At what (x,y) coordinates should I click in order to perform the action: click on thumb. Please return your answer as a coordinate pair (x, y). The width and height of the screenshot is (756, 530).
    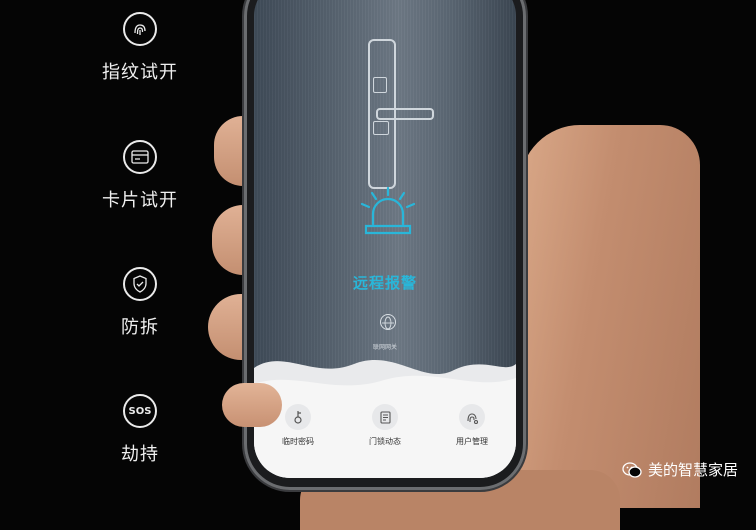
    Looking at the image, I should click on (252, 405).